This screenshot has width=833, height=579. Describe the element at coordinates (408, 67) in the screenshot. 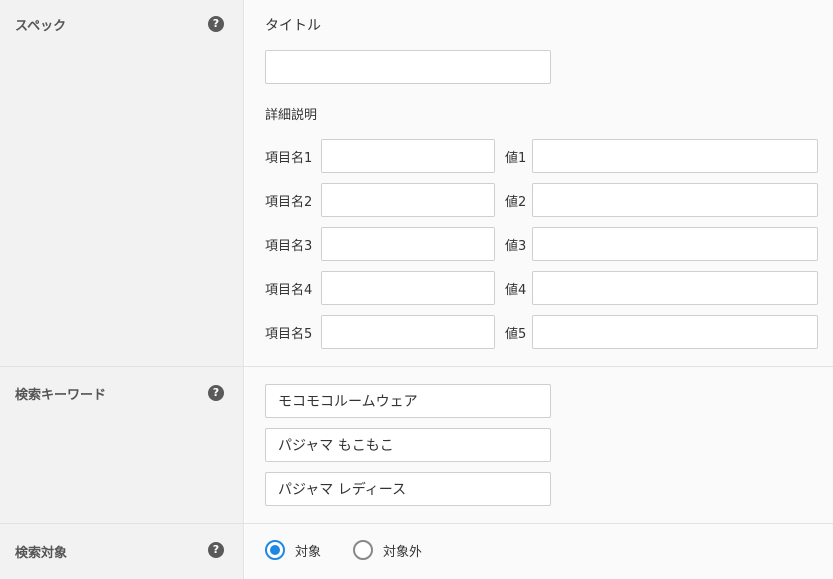

I see `spec-title-input` at that location.